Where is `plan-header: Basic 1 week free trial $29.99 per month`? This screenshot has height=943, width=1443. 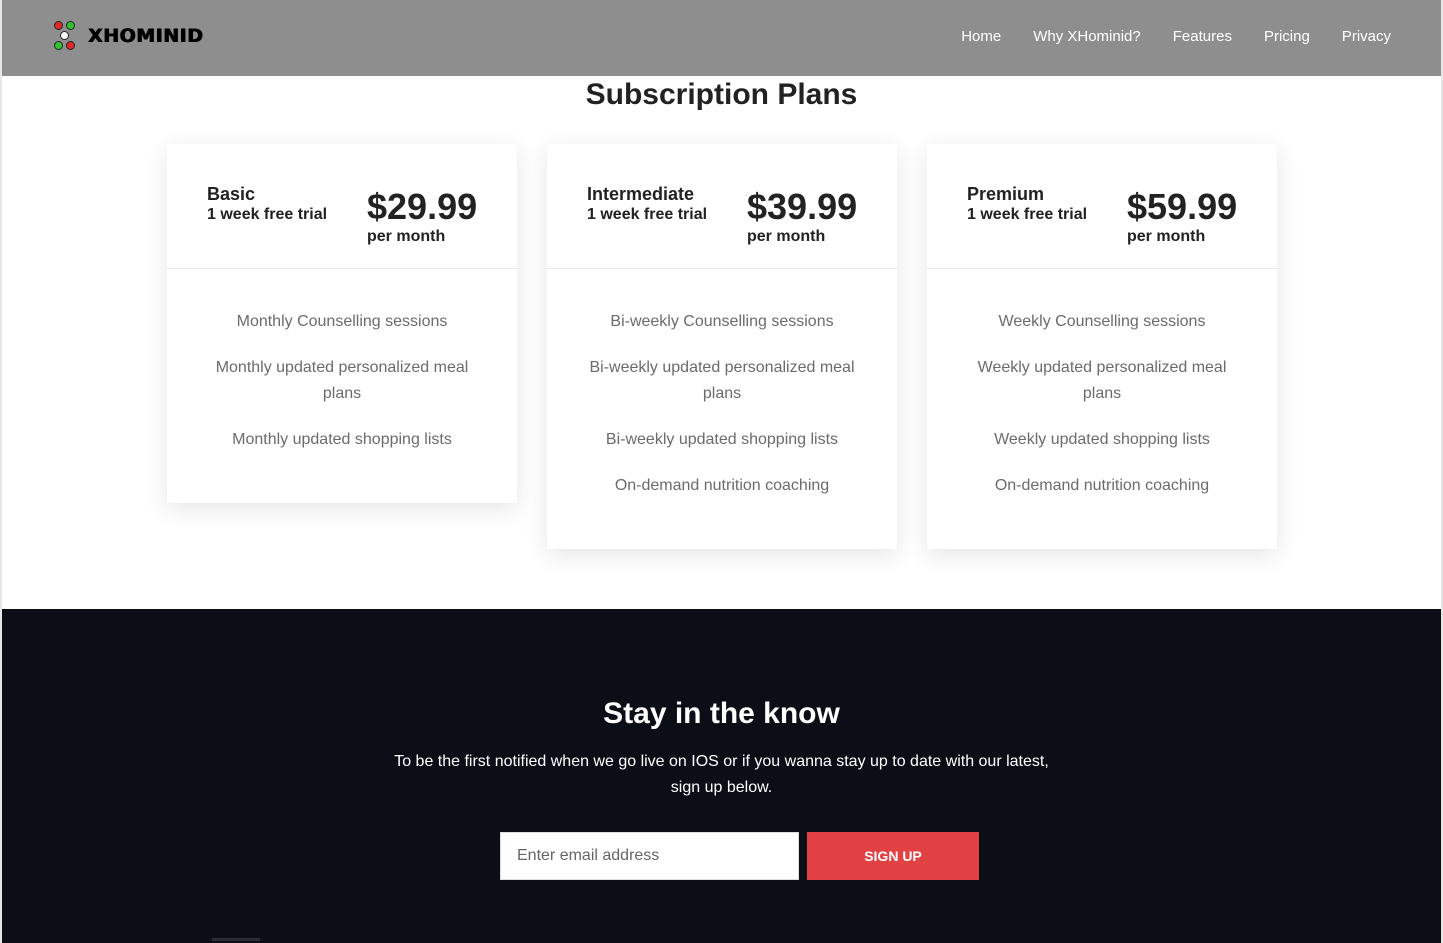
plan-header: Basic 1 week free trial $29.99 per month is located at coordinates (342, 206).